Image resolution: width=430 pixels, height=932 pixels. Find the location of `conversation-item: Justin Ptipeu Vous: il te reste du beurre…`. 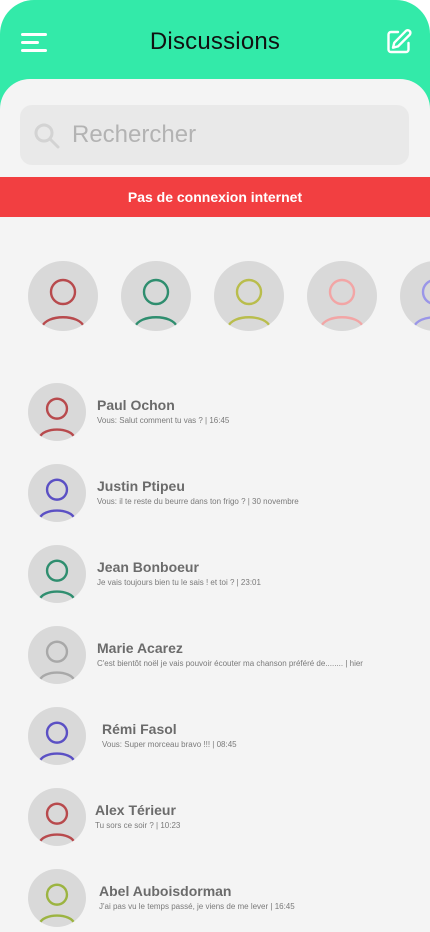

conversation-item: Justin Ptipeu Vous: il te reste du beurre… is located at coordinates (215, 494).